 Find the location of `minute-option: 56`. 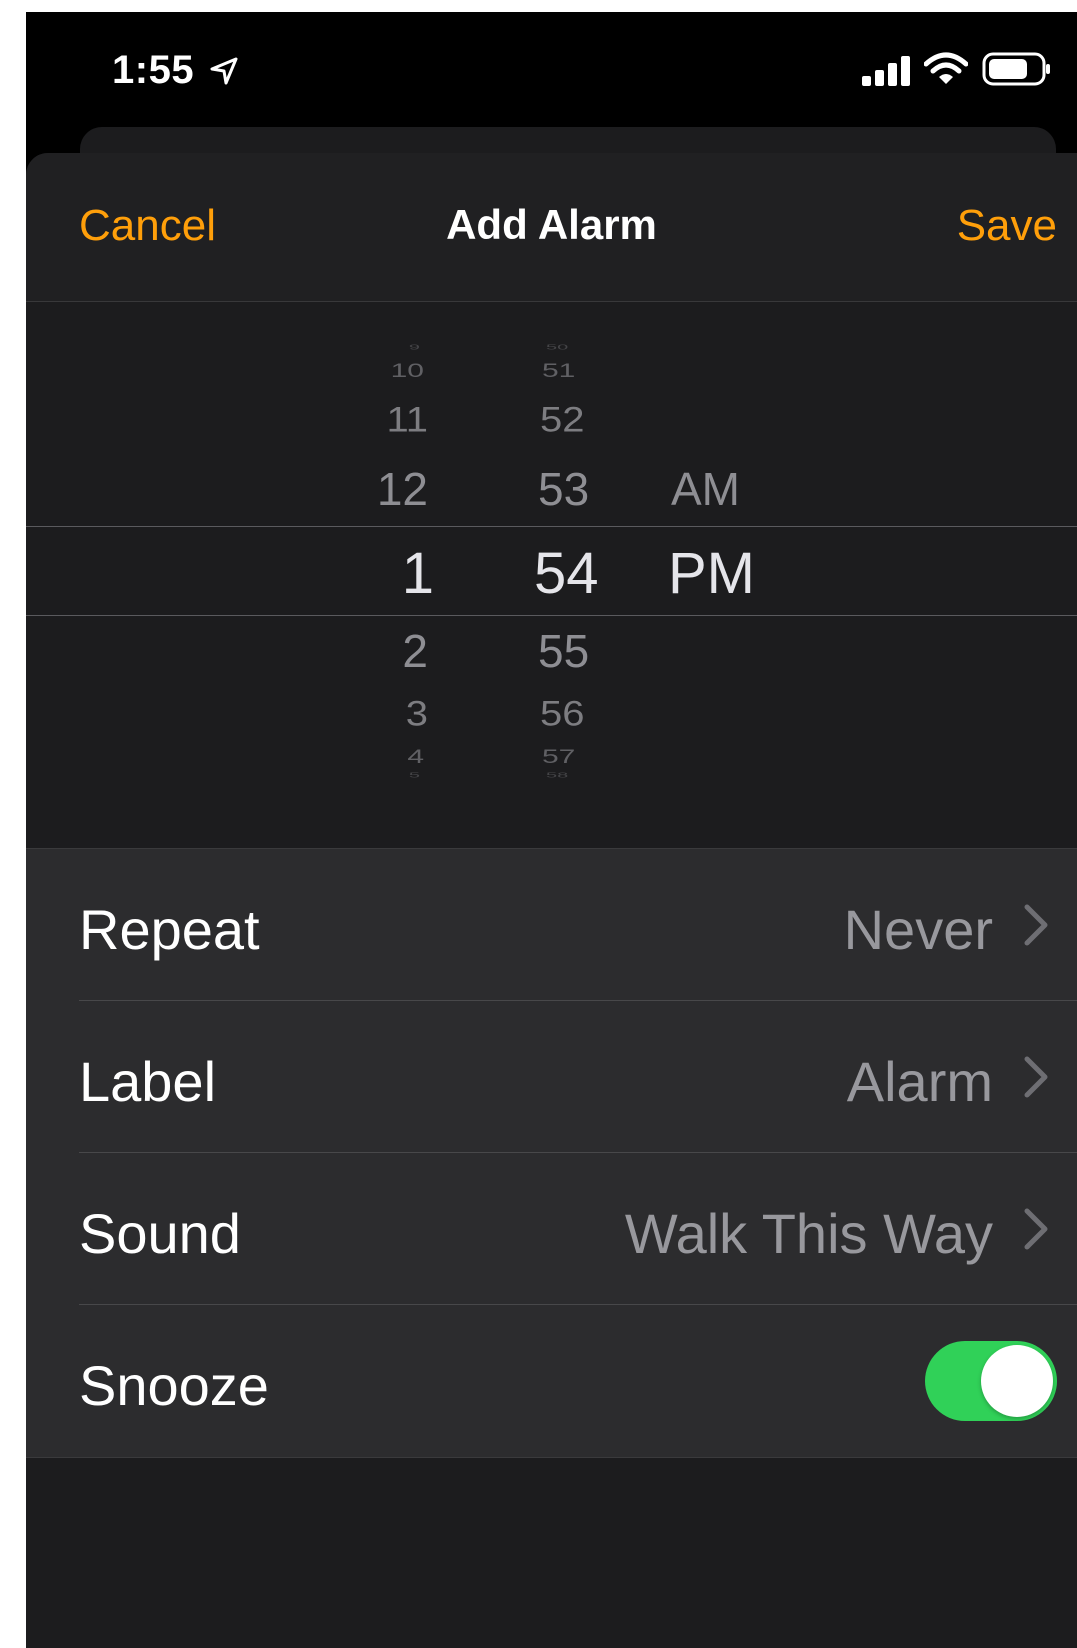

minute-option: 56 is located at coordinates (562, 715).